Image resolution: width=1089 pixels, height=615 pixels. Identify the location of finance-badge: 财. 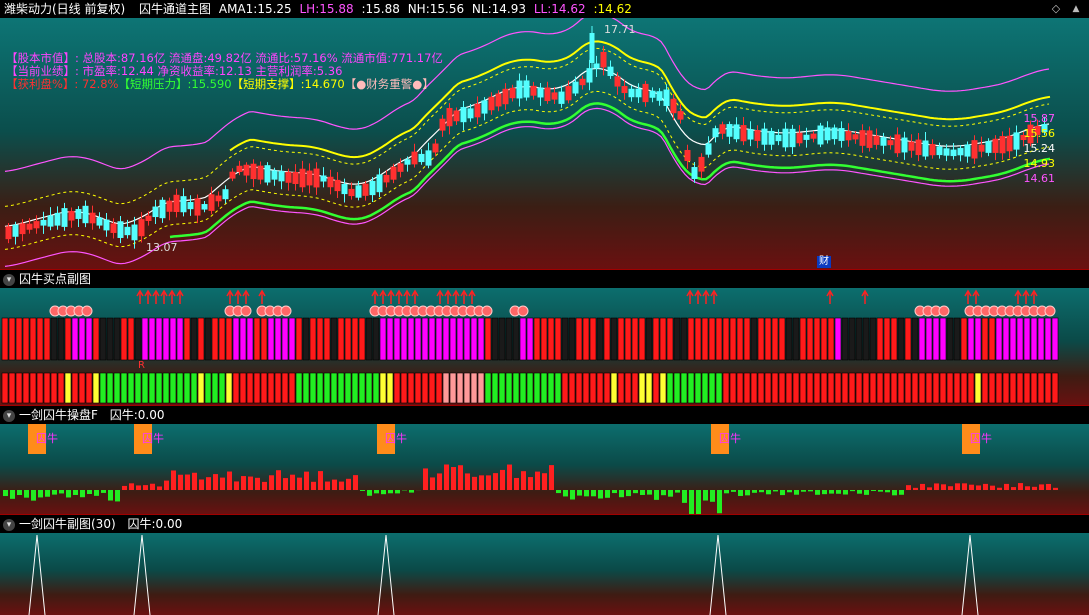
(824, 262).